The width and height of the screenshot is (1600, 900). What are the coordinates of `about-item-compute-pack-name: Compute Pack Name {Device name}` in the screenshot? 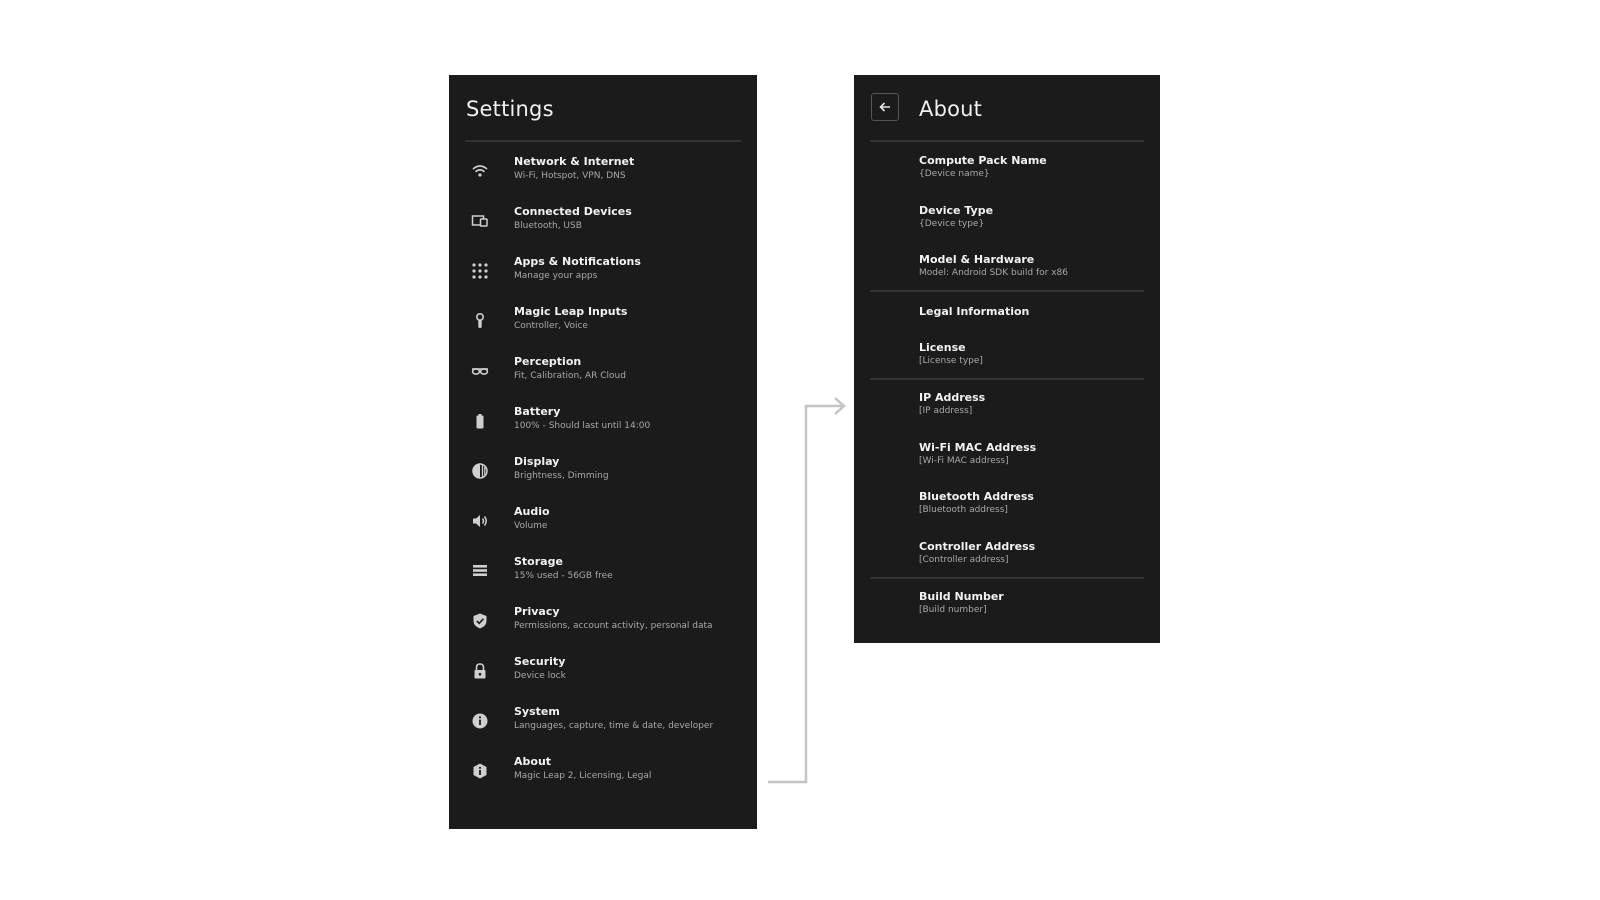 It's located at (1007, 173).